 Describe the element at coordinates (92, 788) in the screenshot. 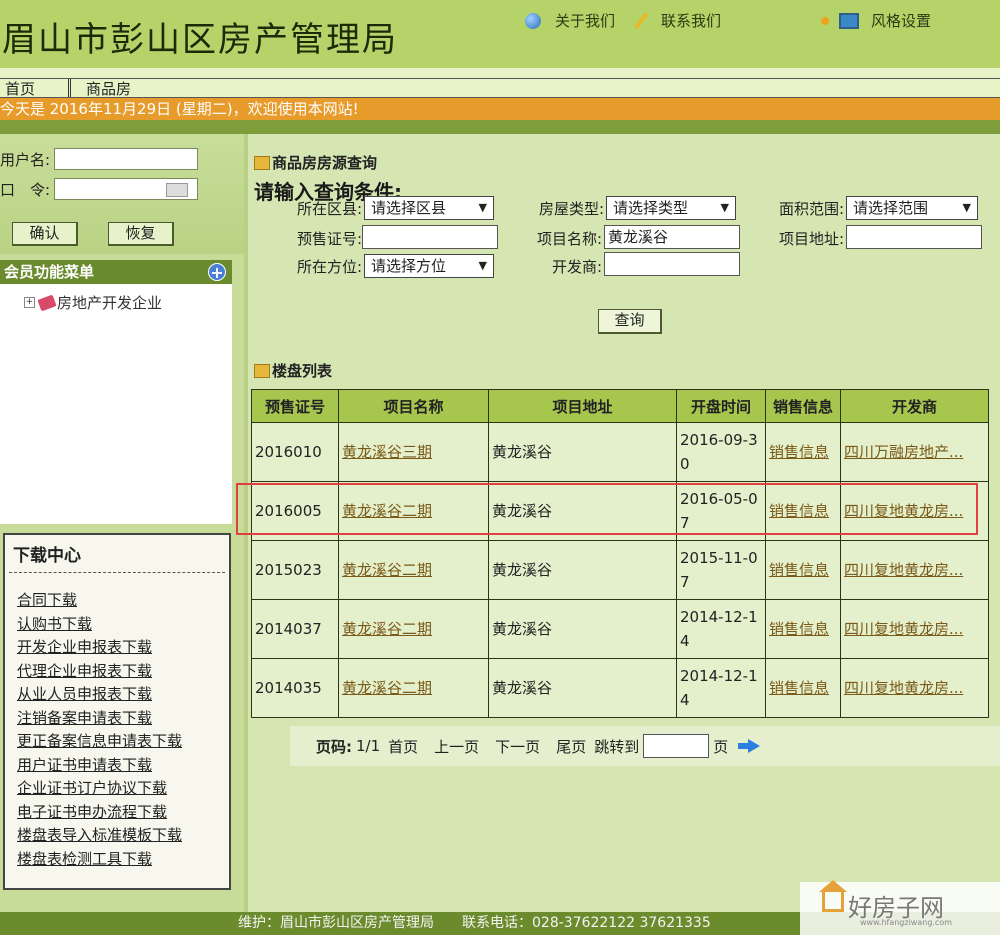

I see `download-link: 企业证书订户协议下载` at that location.